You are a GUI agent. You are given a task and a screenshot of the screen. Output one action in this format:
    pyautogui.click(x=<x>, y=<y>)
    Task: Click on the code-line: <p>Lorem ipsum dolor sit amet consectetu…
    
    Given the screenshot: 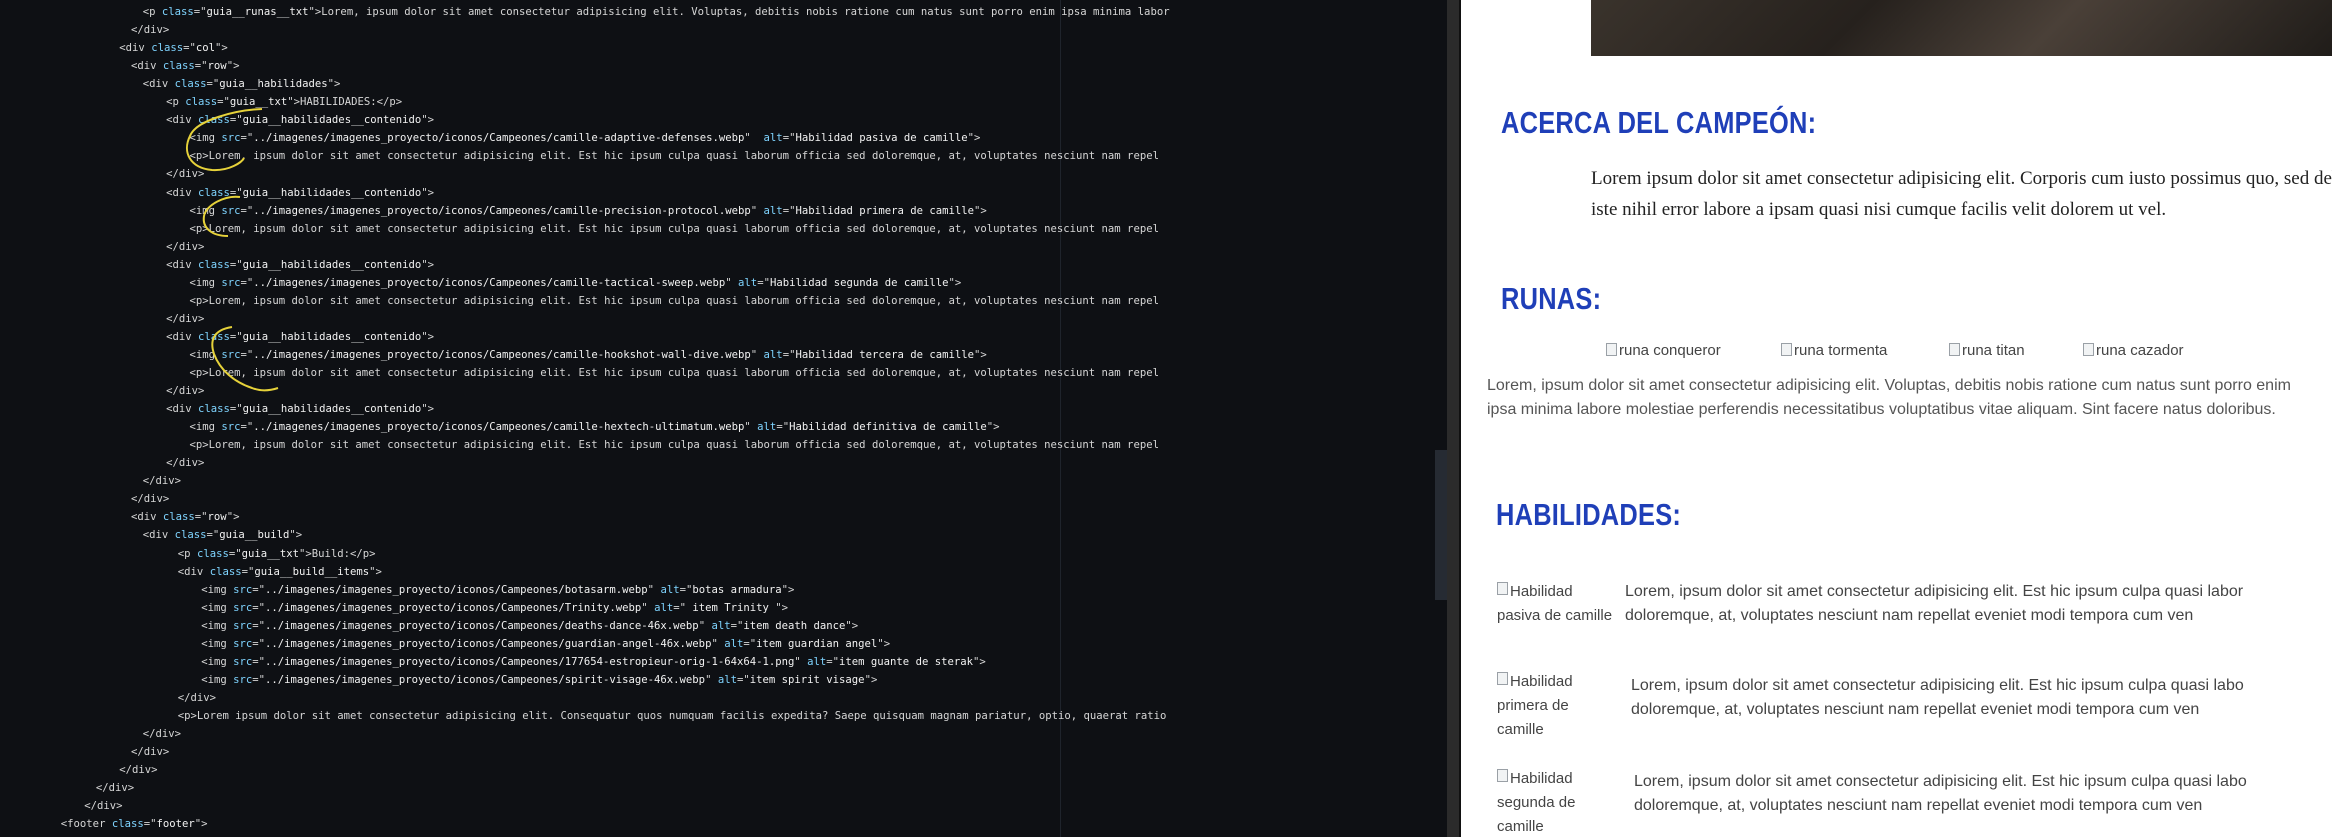 What is the action you would take?
    pyautogui.click(x=672, y=716)
    